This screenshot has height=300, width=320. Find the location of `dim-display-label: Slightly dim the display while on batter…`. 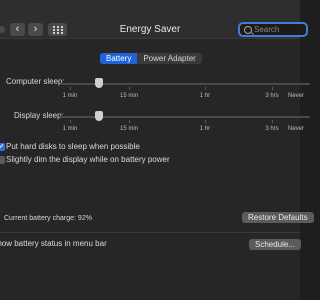

dim-display-label: Slightly dim the display while on batter… is located at coordinates (88, 159).